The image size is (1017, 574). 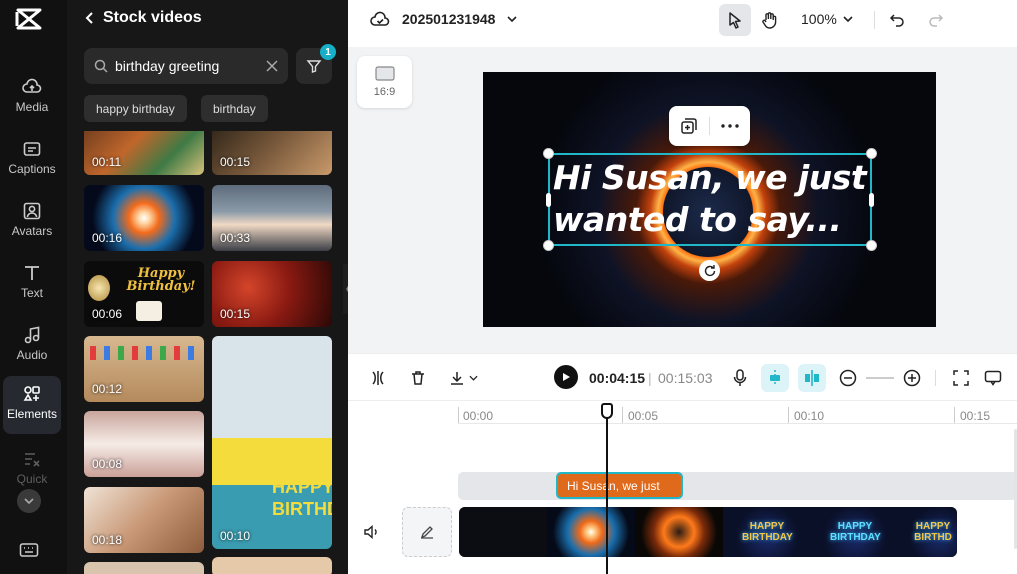 What do you see at coordinates (144, 218) in the screenshot?
I see `video-thumbnail: 00:16` at bounding box center [144, 218].